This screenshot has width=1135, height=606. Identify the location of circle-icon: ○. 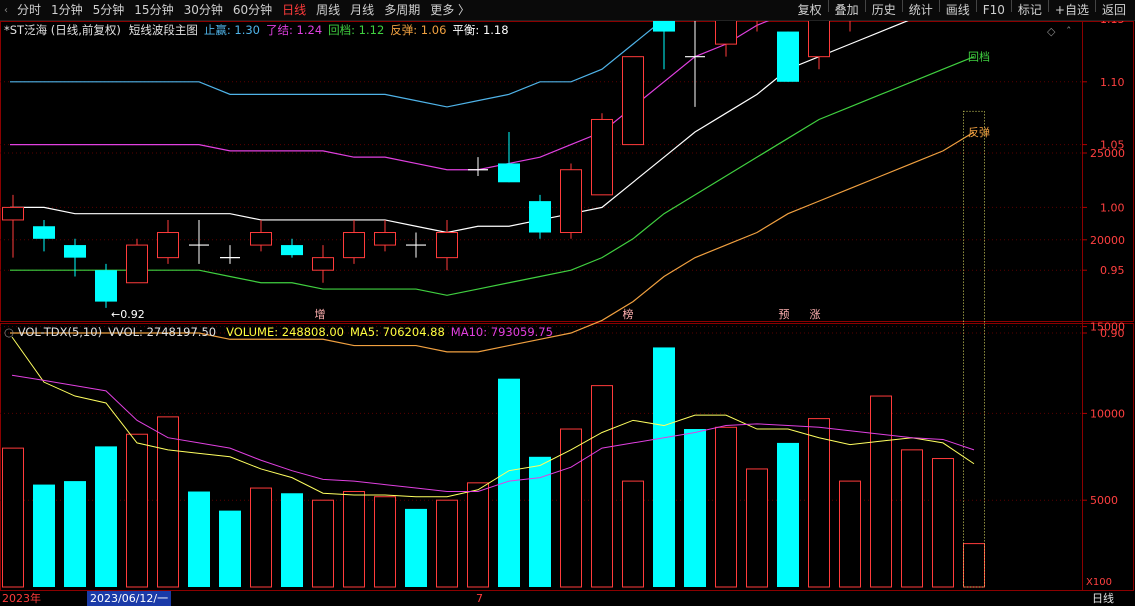
(11, 332).